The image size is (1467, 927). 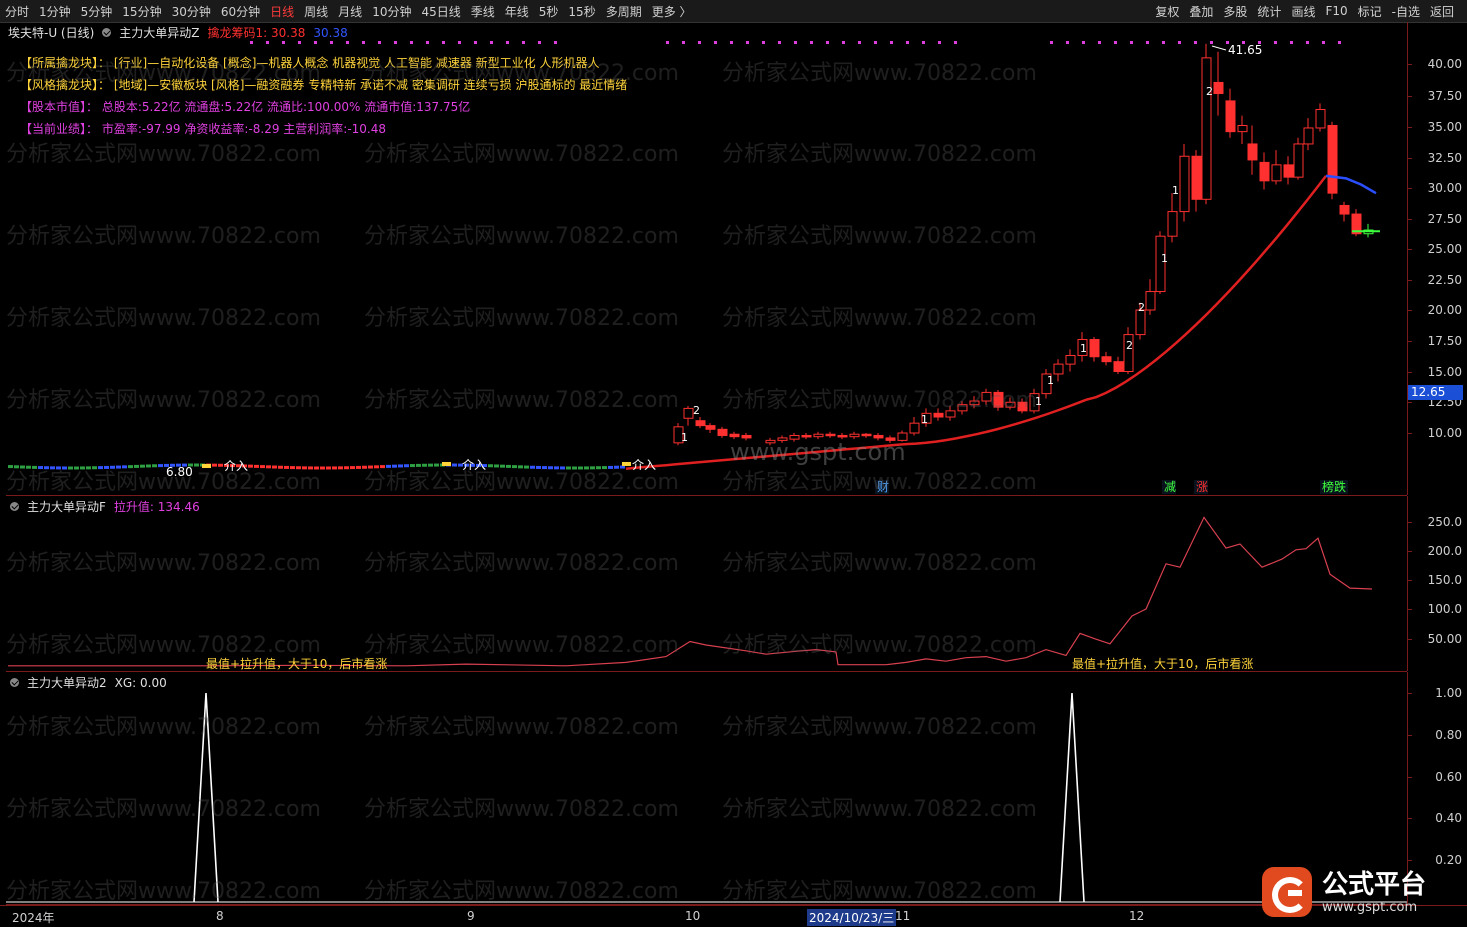 What do you see at coordinates (1201, 11) in the screenshot?
I see `tool-button: 叠加` at bounding box center [1201, 11].